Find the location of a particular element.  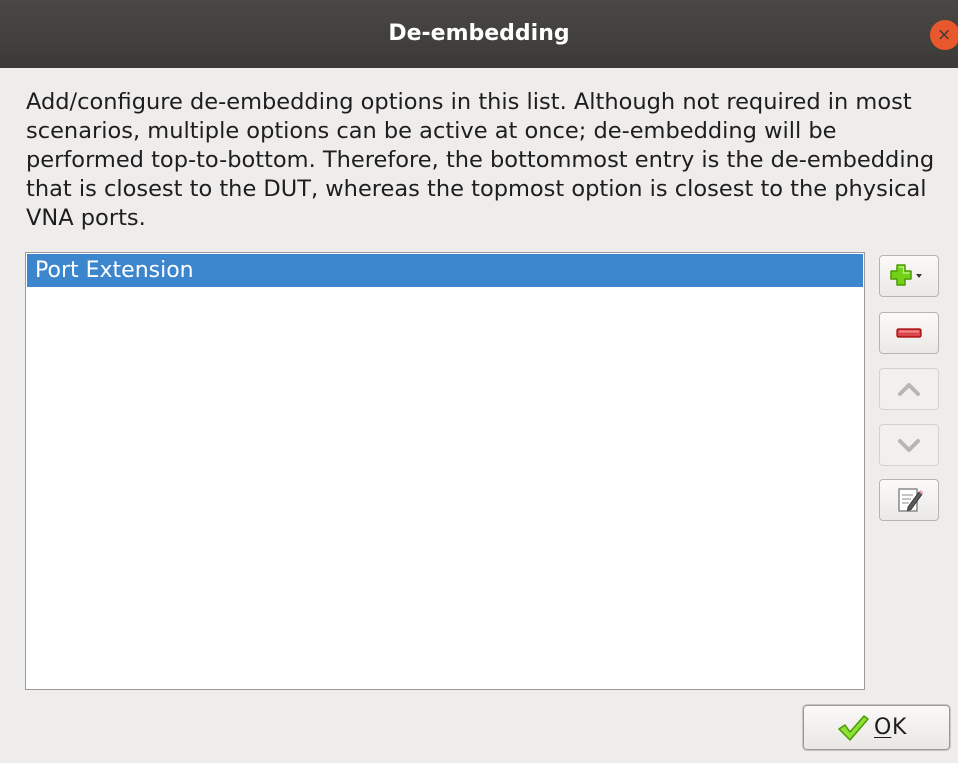

close-button: × is located at coordinates (944, 35).